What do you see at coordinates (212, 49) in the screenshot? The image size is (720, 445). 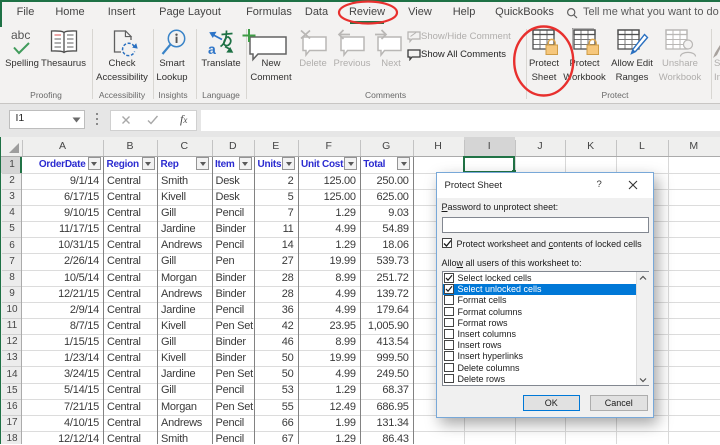 I see `svg-text: a` at bounding box center [212, 49].